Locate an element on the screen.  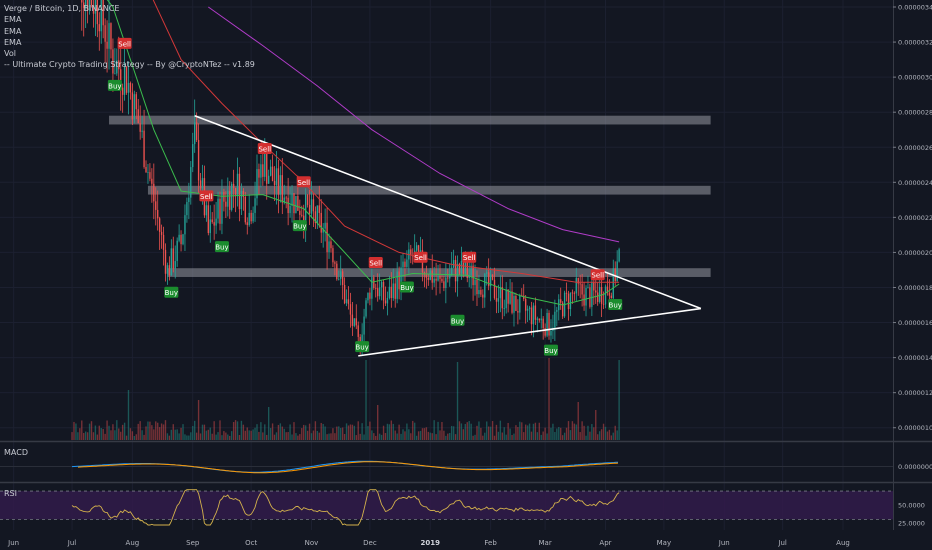
price-tick-label: 0.00000140 is located at coordinates (915, 358).